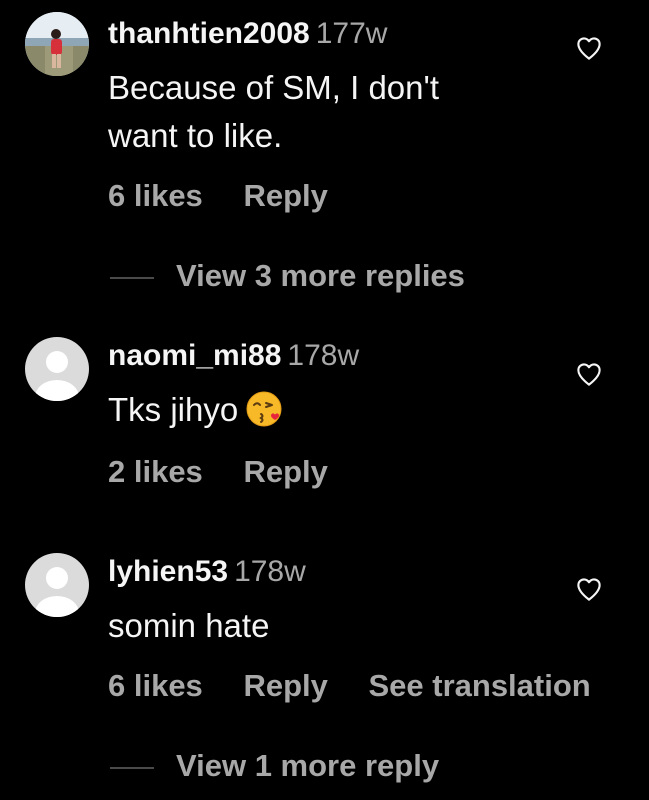 The width and height of the screenshot is (649, 800). I want to click on view-more-replies-button: View 1 more reply, so click(274, 766).